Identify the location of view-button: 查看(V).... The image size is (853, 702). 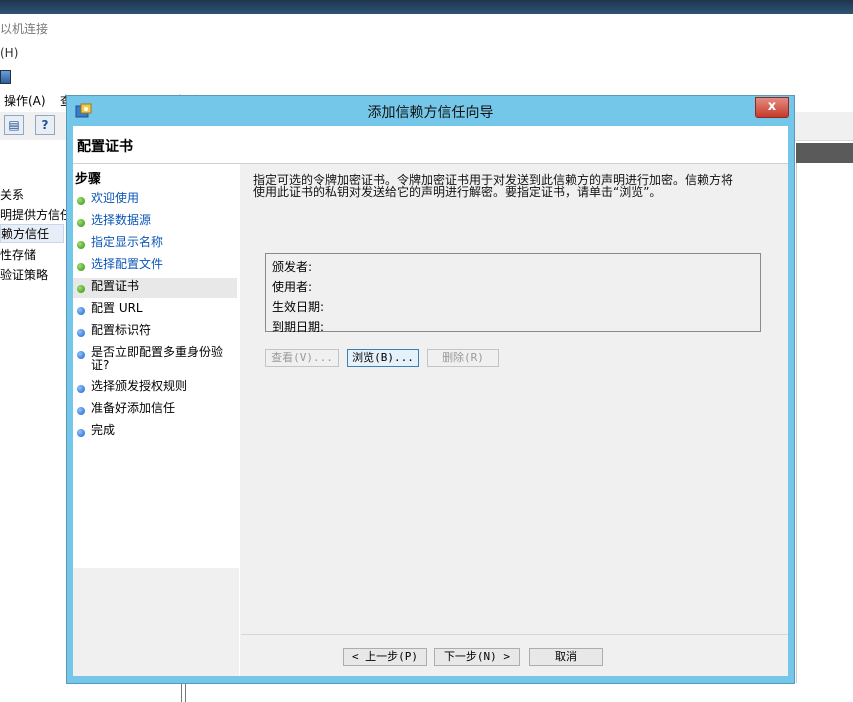
(302, 358).